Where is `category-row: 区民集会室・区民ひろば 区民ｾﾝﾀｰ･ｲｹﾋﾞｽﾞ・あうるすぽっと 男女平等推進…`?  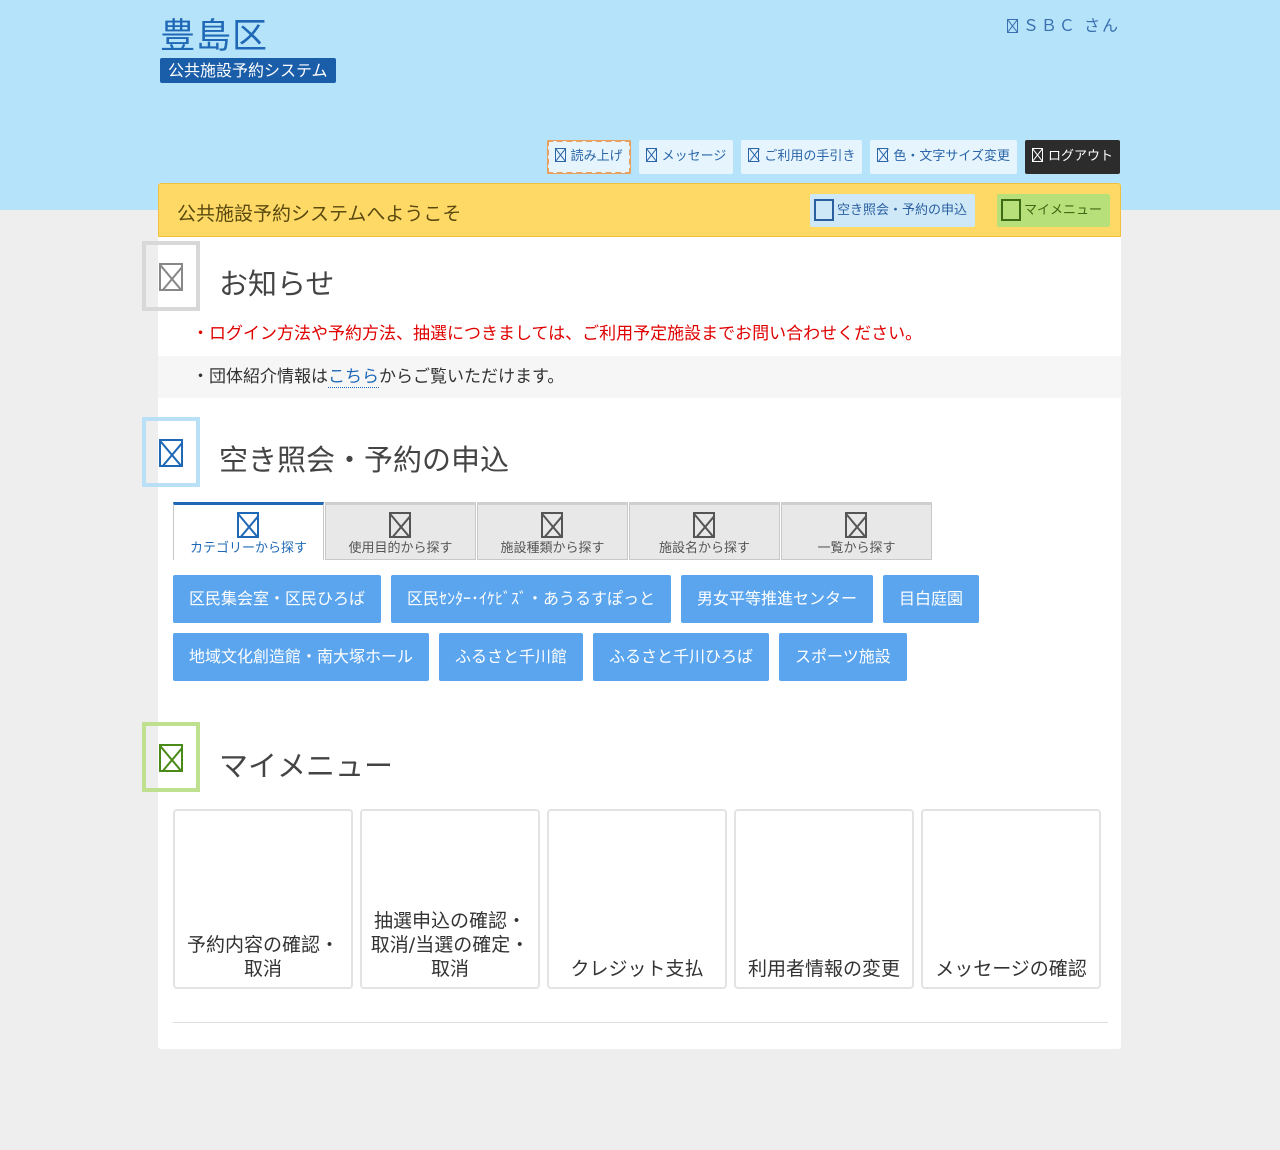 category-row: 区民集会室・区民ひろば 区民ｾﾝﾀｰ･ｲｹﾋﾞｽﾞ・あうるすぽっと 男女平等推進… is located at coordinates (576, 599).